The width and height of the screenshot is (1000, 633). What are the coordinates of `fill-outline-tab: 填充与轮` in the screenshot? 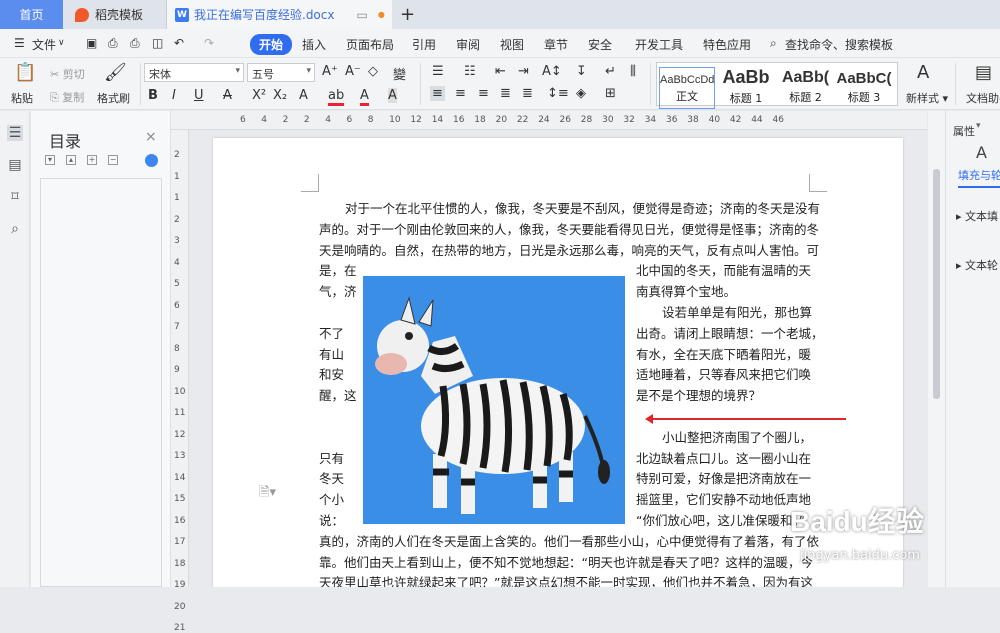 It's located at (979, 177).